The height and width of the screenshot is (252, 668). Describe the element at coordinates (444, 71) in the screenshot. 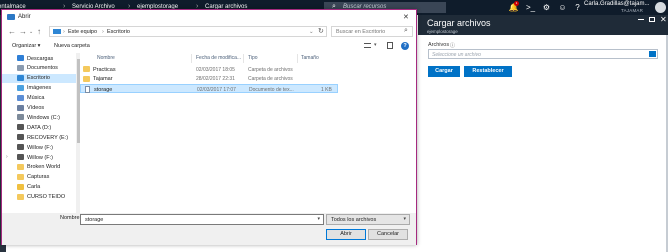

I see `upload-button: Cargar` at that location.